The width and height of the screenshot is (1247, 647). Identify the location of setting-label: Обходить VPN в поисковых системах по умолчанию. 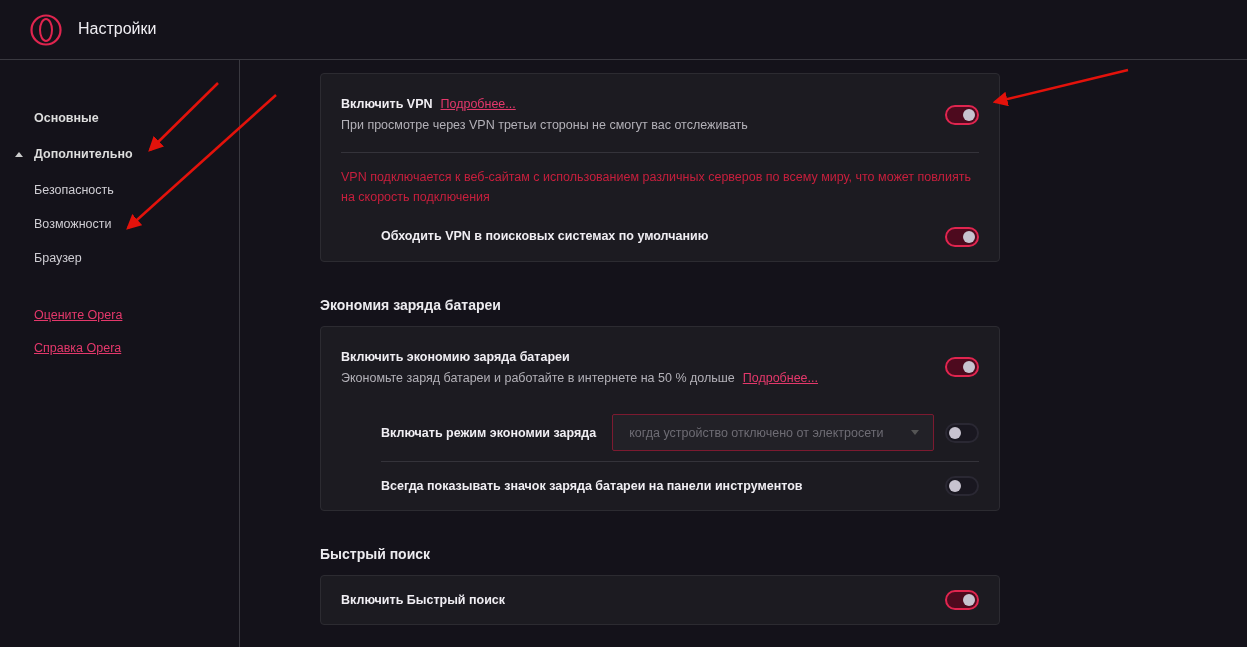
(545, 236).